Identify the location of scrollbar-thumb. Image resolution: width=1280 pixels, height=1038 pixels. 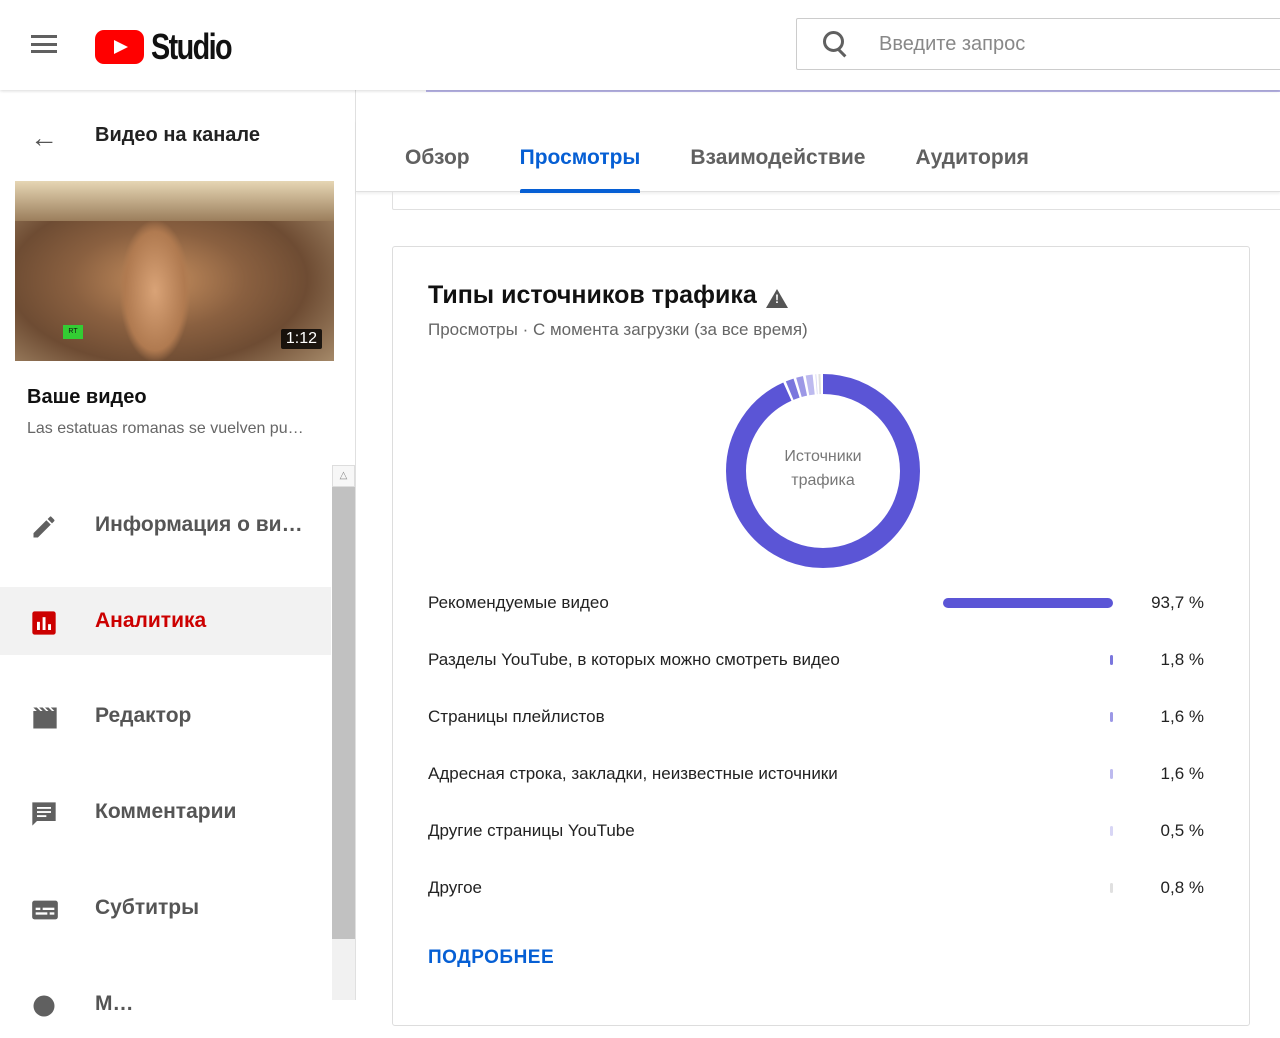
(343, 713).